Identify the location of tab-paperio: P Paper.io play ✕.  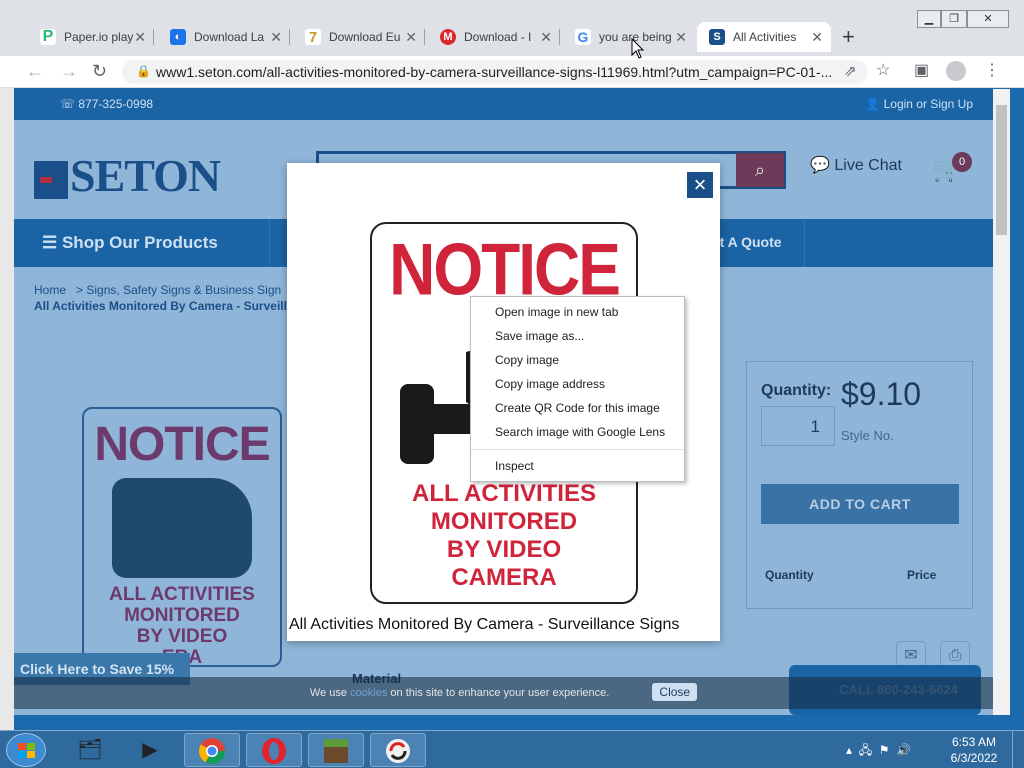
(91, 37).